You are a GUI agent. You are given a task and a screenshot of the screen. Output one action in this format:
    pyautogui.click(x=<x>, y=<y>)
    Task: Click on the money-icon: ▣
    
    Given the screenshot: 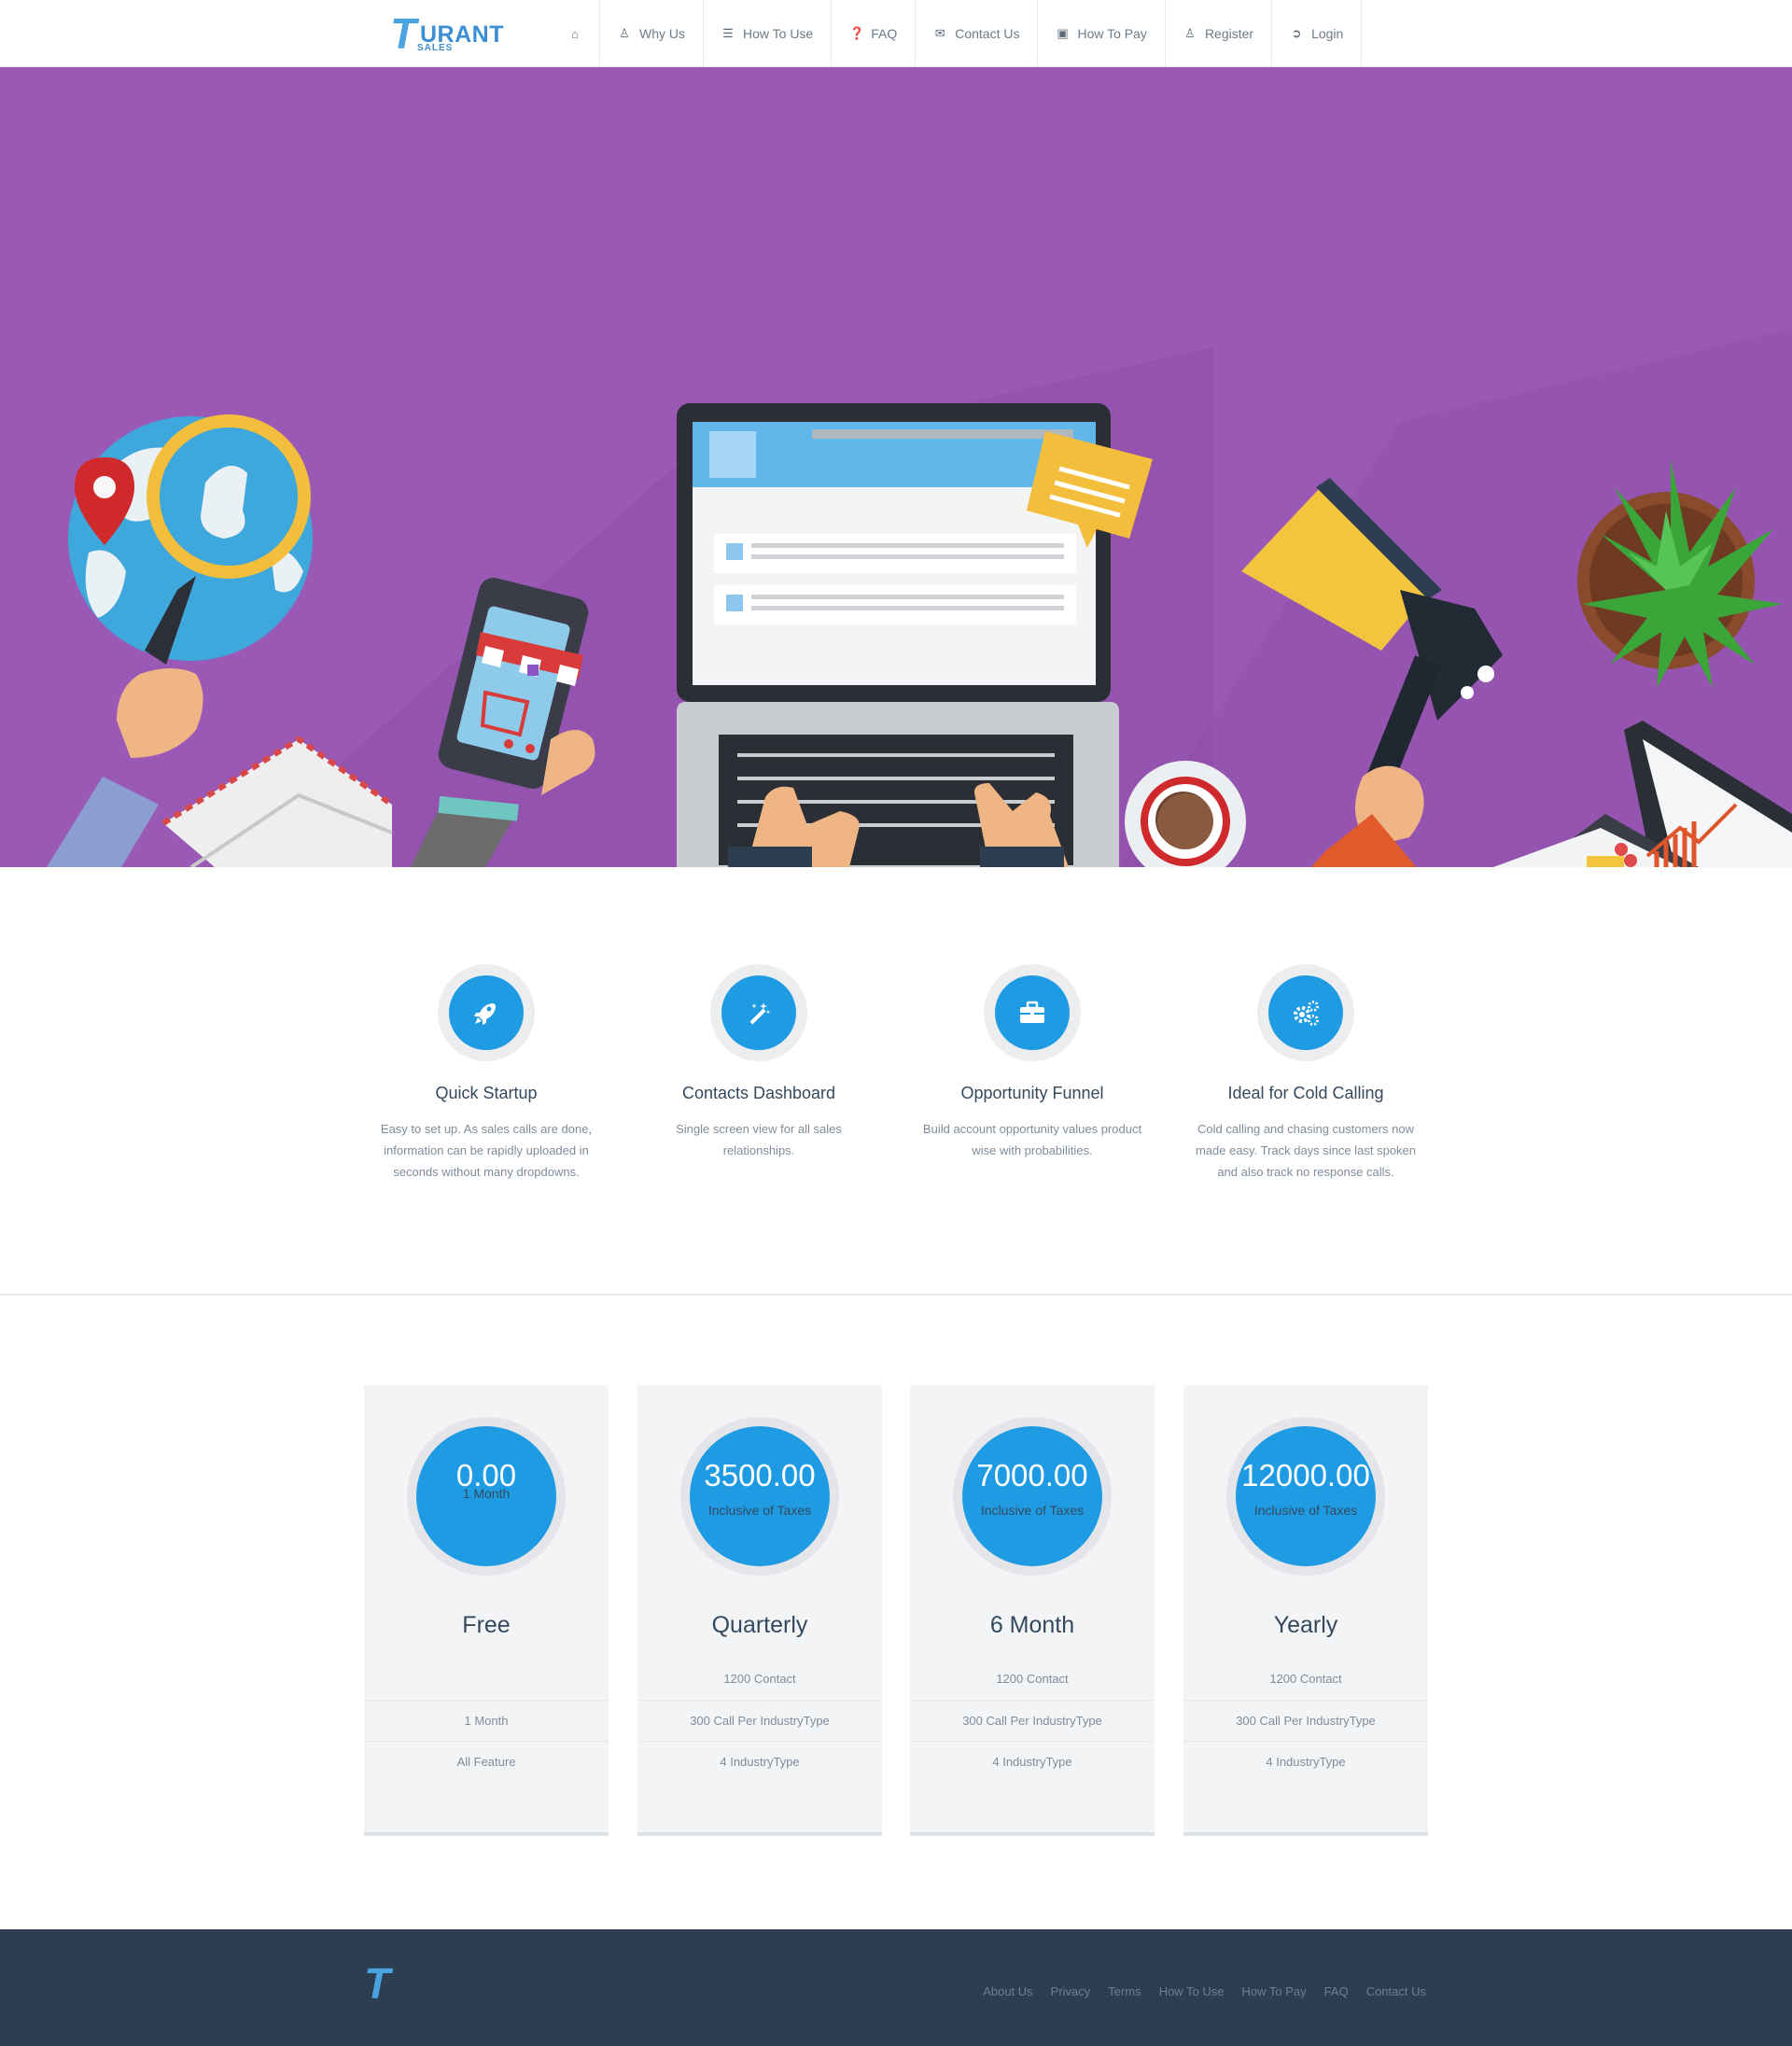 What is the action you would take?
    pyautogui.click(x=1063, y=33)
    